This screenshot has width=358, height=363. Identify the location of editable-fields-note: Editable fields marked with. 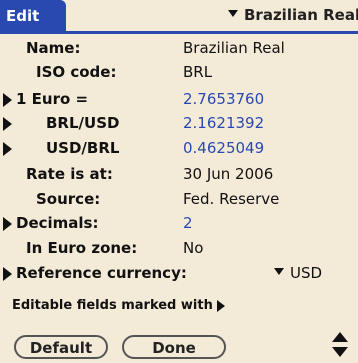
(118, 305).